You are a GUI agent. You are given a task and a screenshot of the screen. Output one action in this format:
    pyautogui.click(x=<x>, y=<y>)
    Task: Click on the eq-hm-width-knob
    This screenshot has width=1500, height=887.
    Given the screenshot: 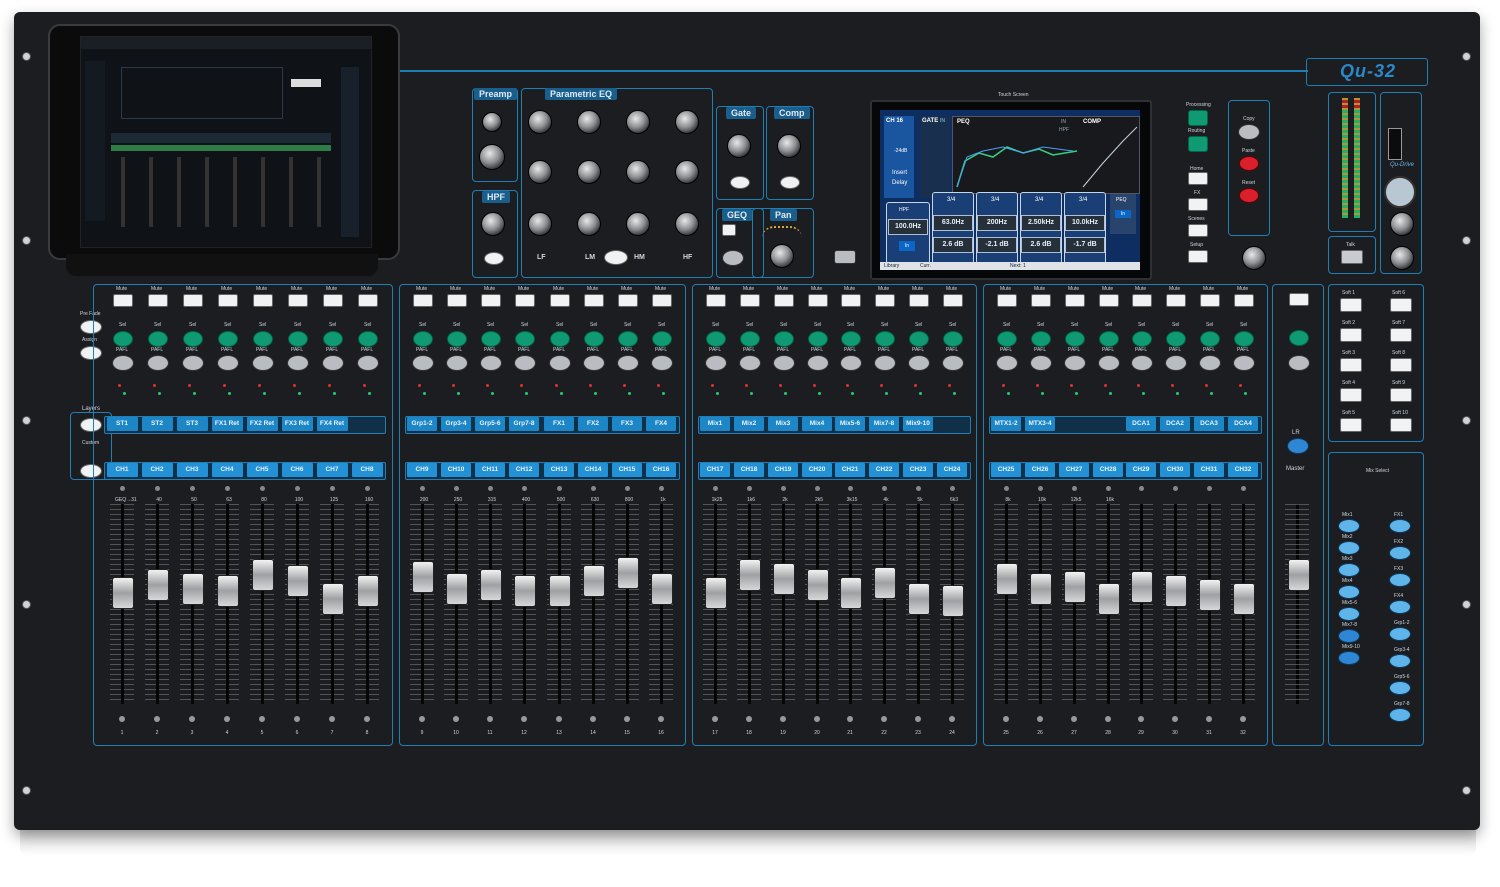 What is the action you would take?
    pyautogui.click(x=638, y=122)
    